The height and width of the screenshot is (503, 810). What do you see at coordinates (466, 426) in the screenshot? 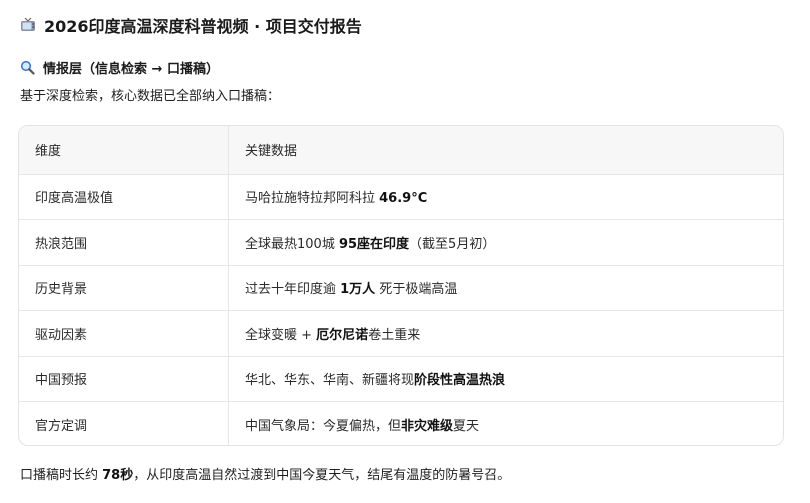
I see `key-data-text: 夏天` at bounding box center [466, 426].